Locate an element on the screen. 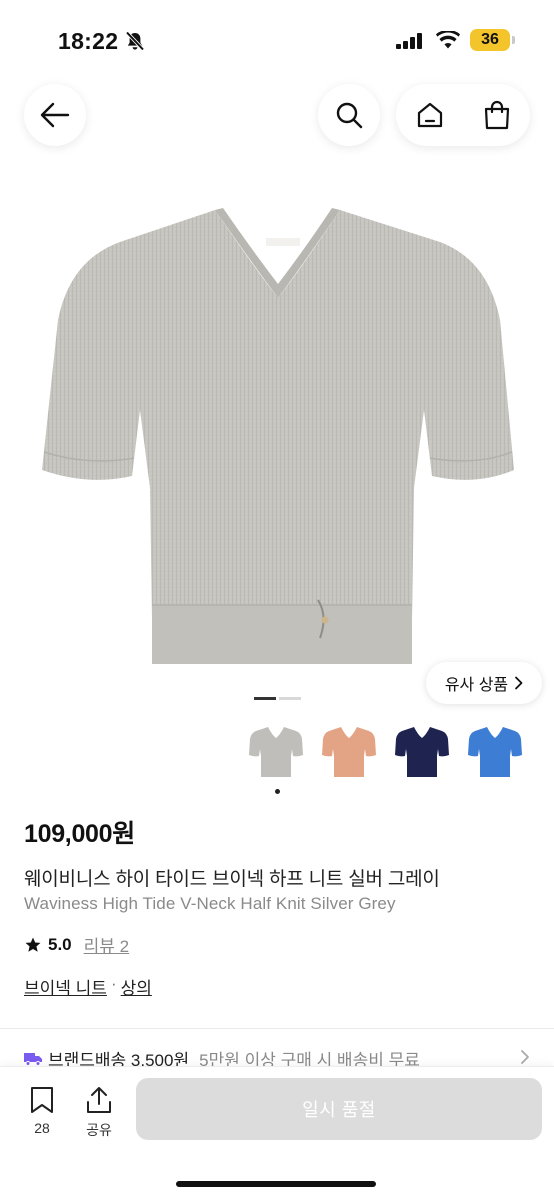 This screenshot has height=1200, width=554. arrow-left-icon is located at coordinates (55, 115).